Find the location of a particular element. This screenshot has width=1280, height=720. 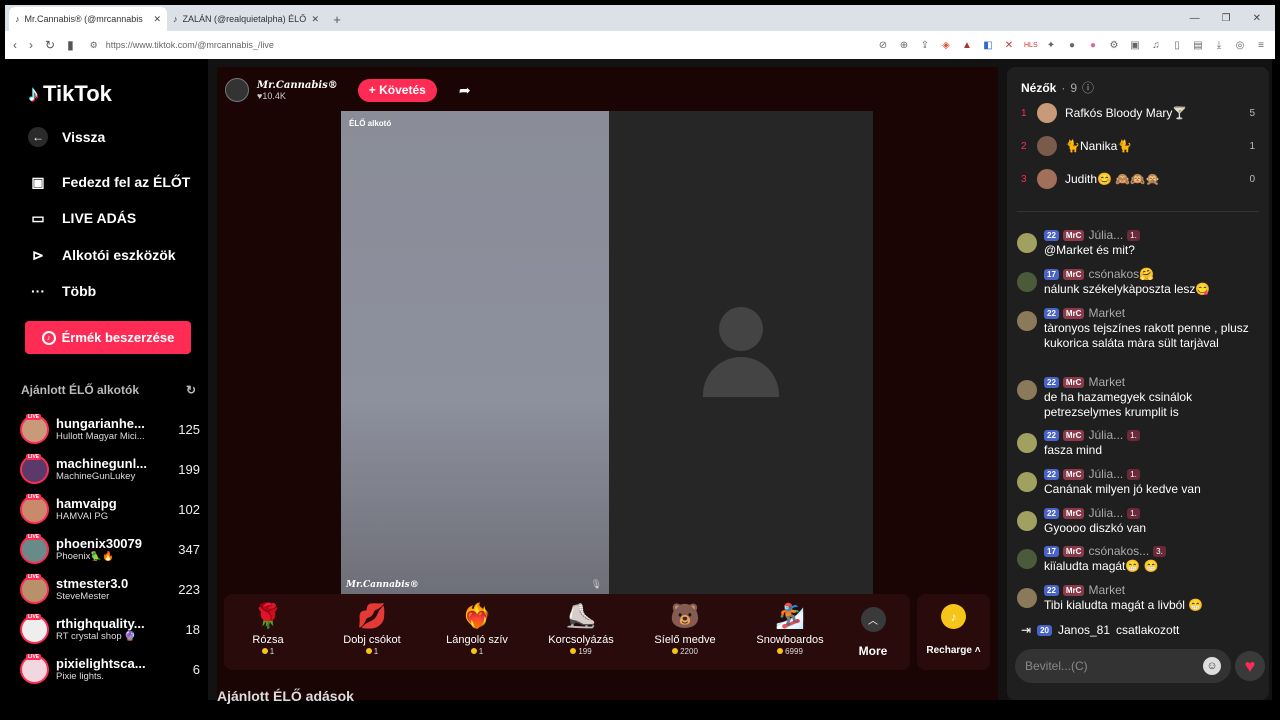

creator-item: LIVE stmester3.0 SteveMester 223 is located at coordinates (110, 589).